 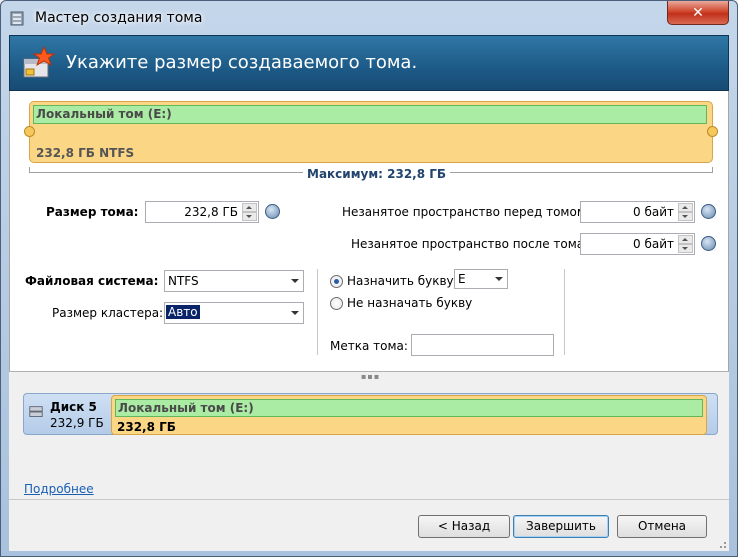 I want to click on space-before-up-button, so click(x=685, y=207).